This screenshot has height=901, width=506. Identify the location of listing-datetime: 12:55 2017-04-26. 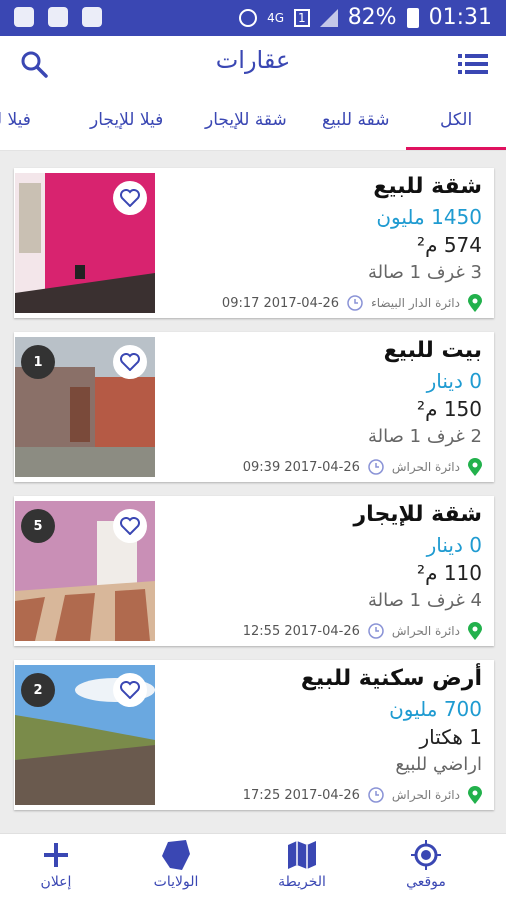
(301, 631).